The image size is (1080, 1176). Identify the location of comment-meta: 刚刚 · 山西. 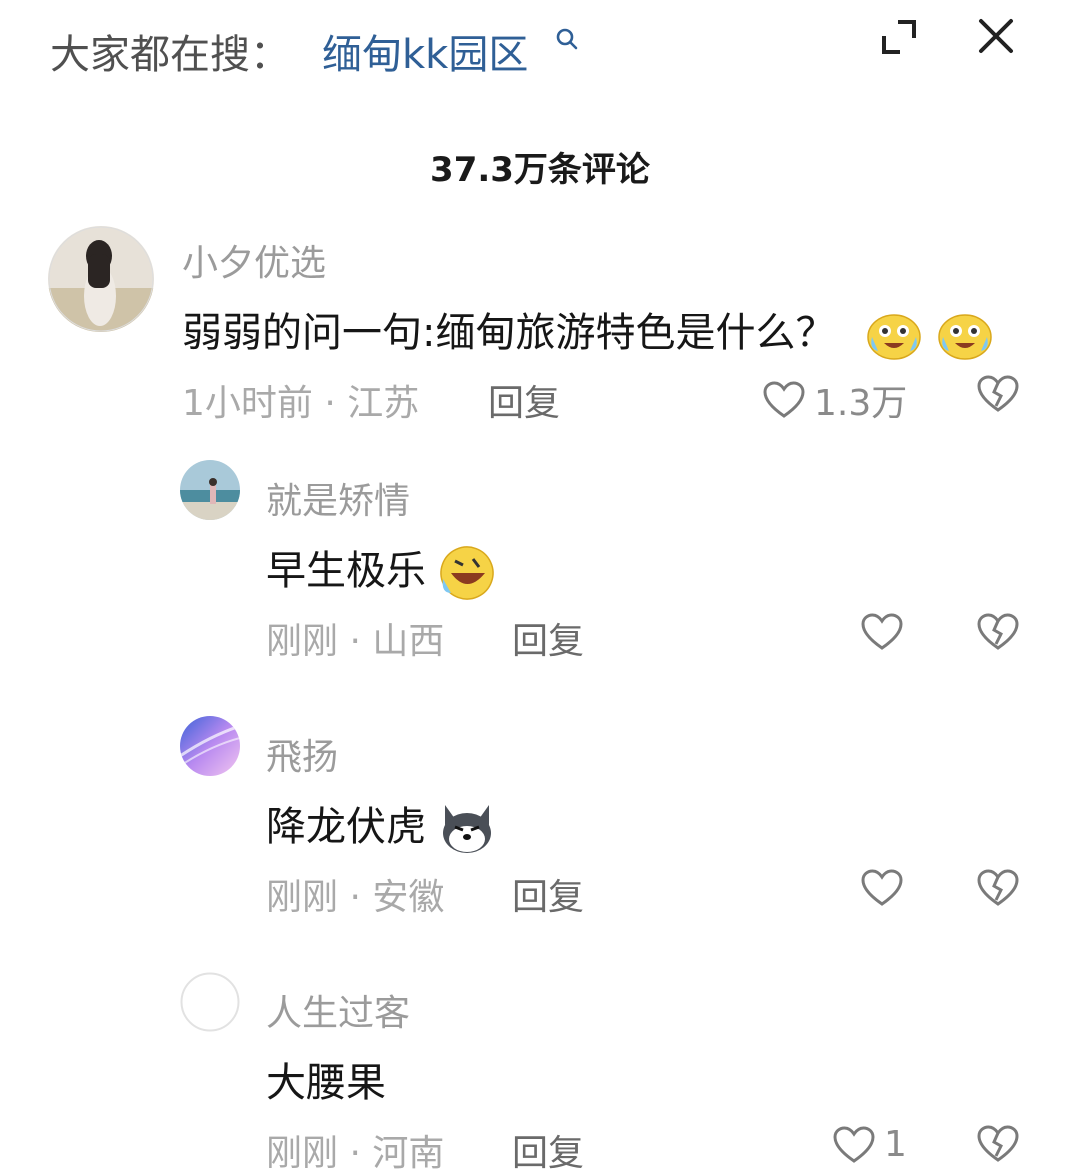
(355, 641).